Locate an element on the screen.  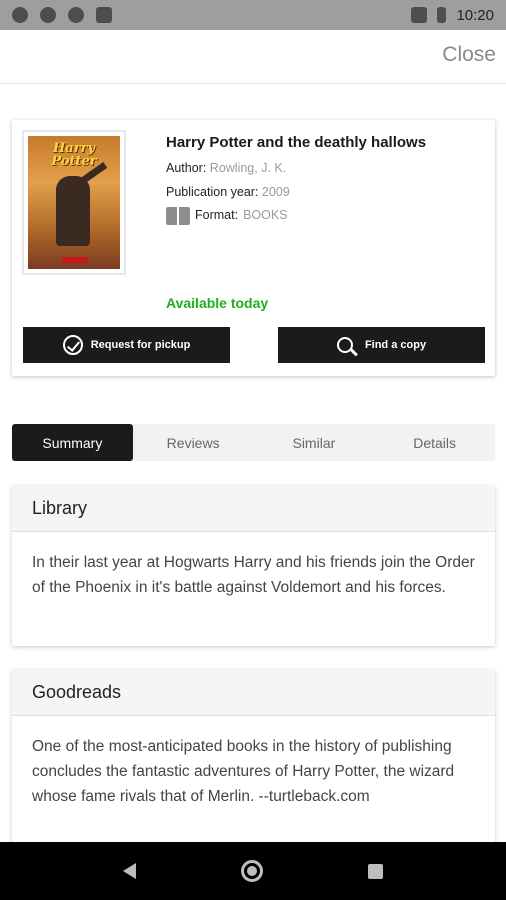
recents-icon is located at coordinates (376, 871).